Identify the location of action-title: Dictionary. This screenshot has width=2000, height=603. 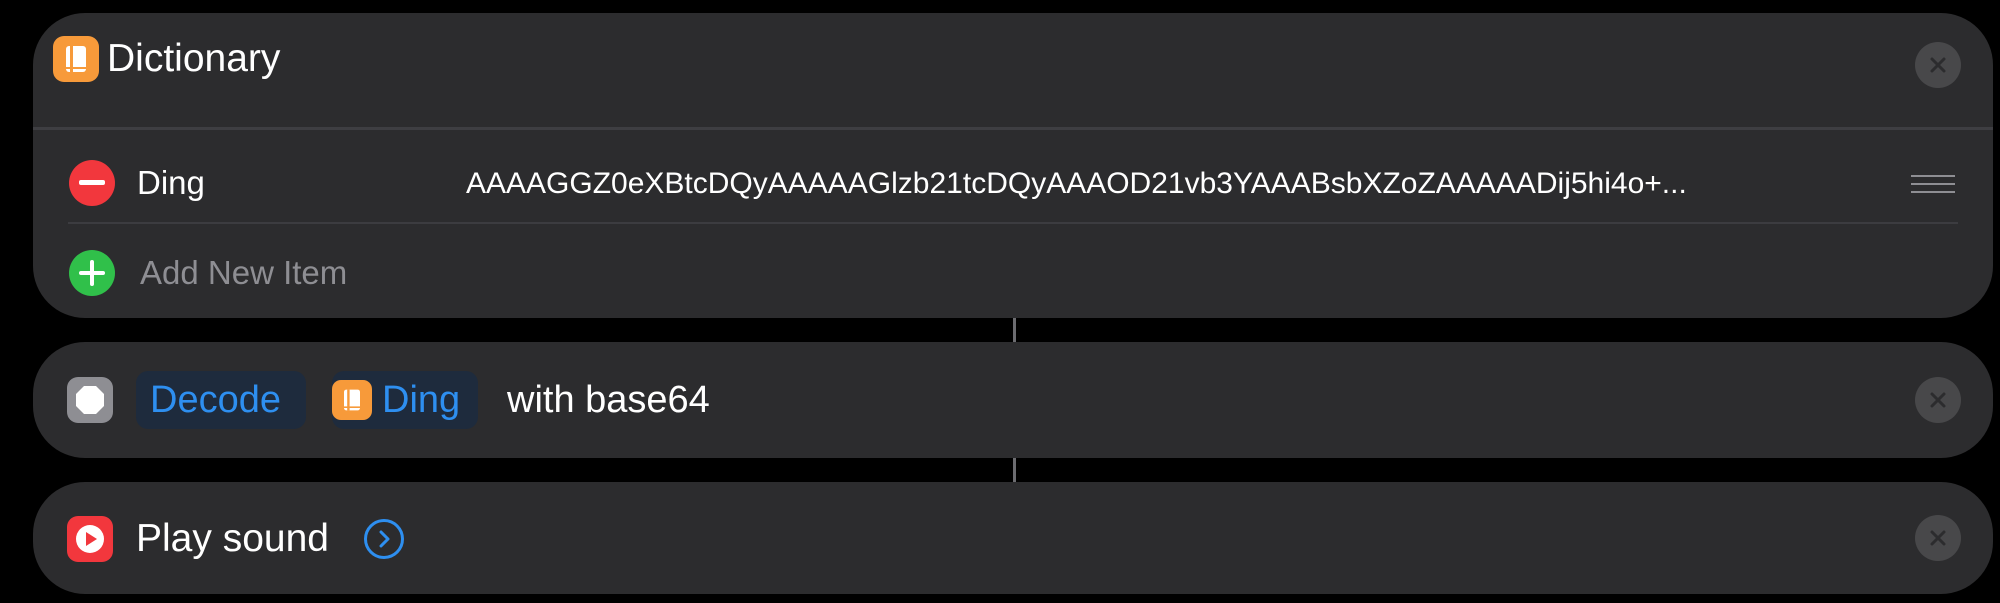
(194, 58).